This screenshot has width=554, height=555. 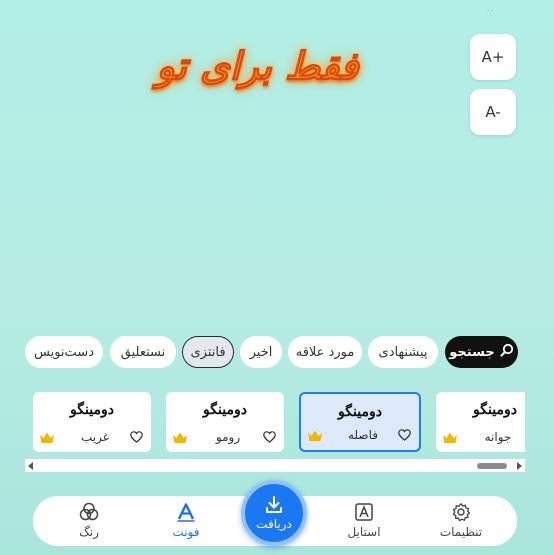 I want to click on nav-font: فونت, so click(x=186, y=522).